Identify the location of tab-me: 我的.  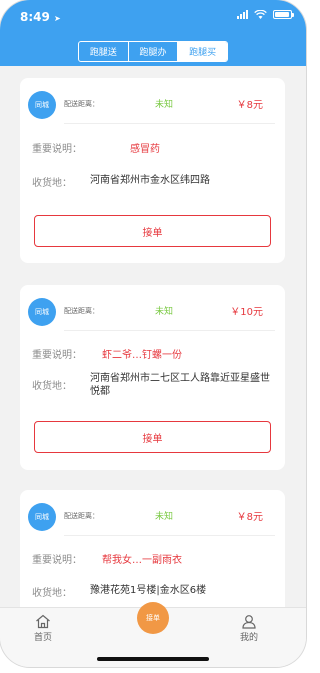
(249, 628).